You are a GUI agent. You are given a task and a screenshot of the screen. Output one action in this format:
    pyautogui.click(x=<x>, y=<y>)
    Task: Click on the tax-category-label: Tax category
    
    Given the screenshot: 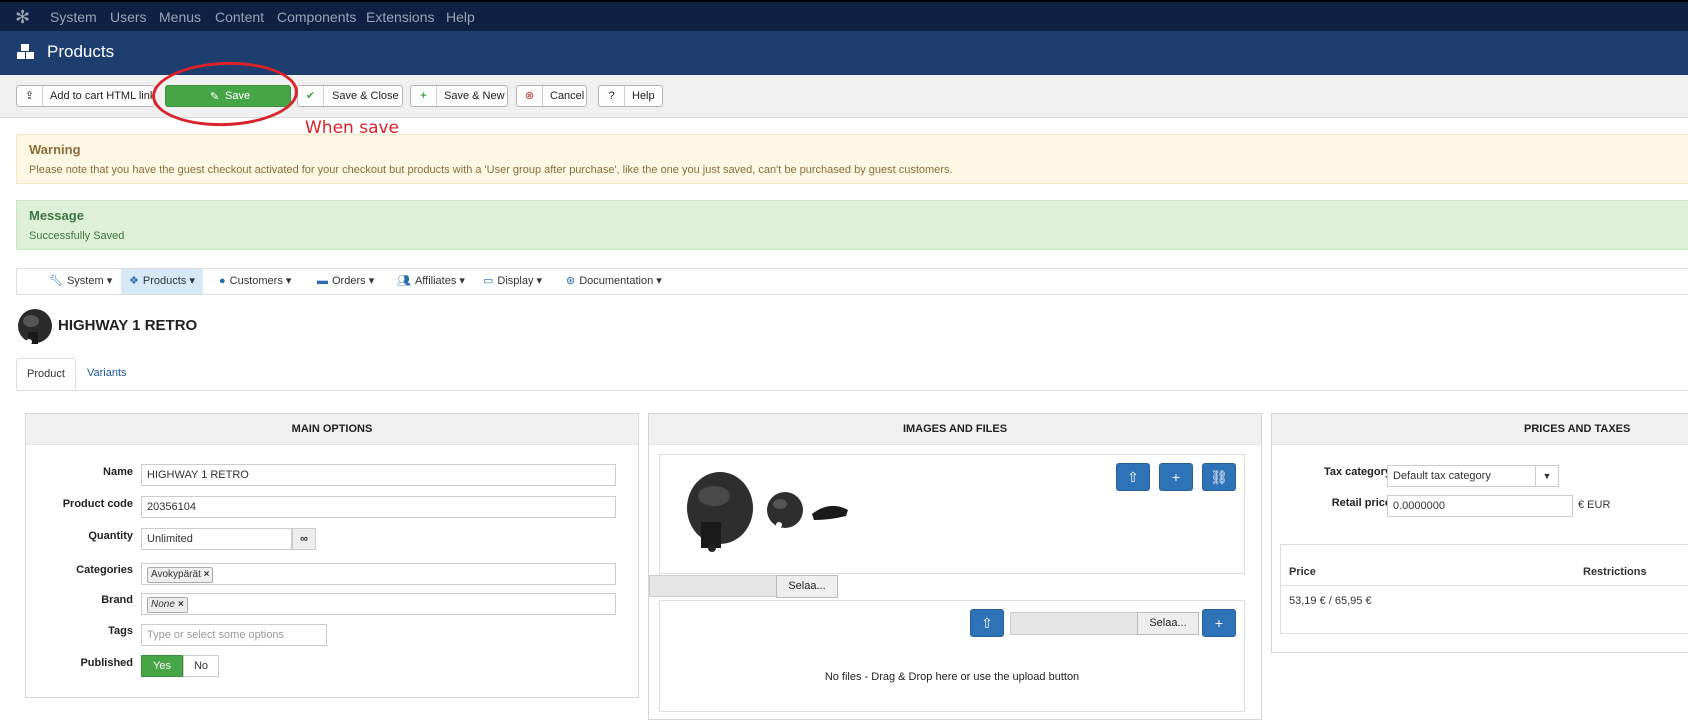 What is the action you would take?
    pyautogui.click(x=1357, y=472)
    